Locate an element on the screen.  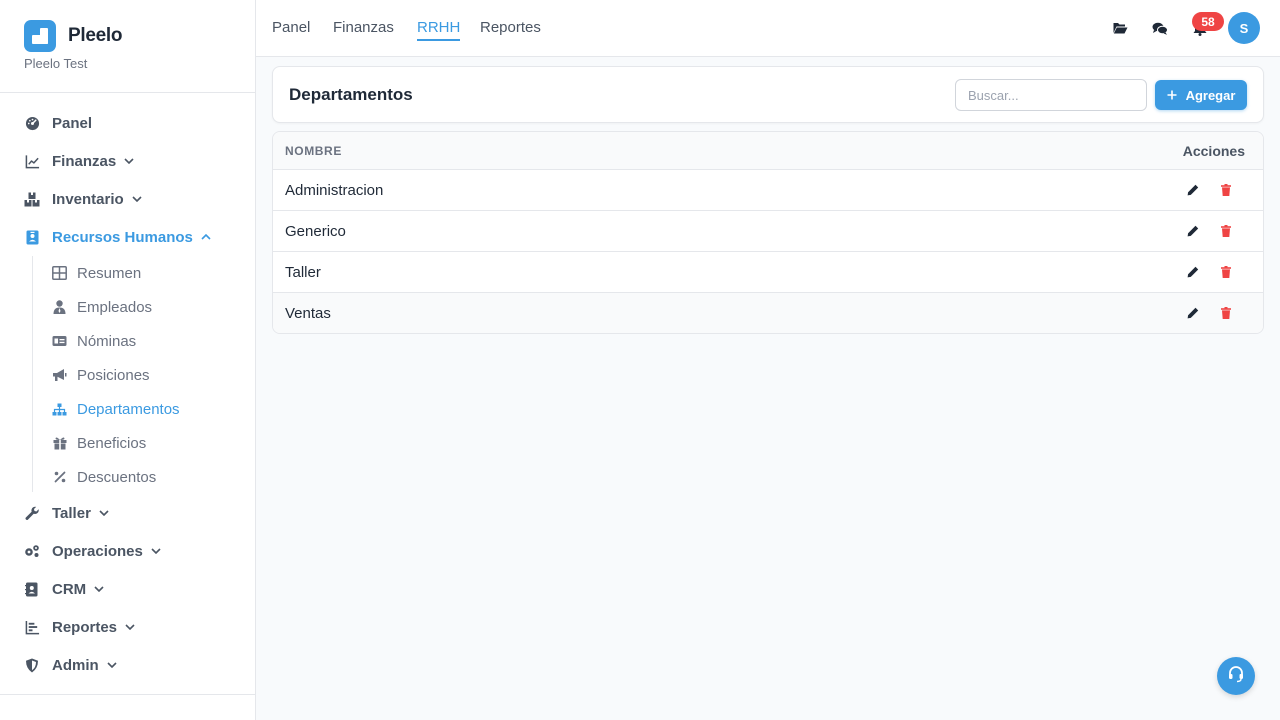
sidebar-subitem-label: Resumen is located at coordinates (109, 273).